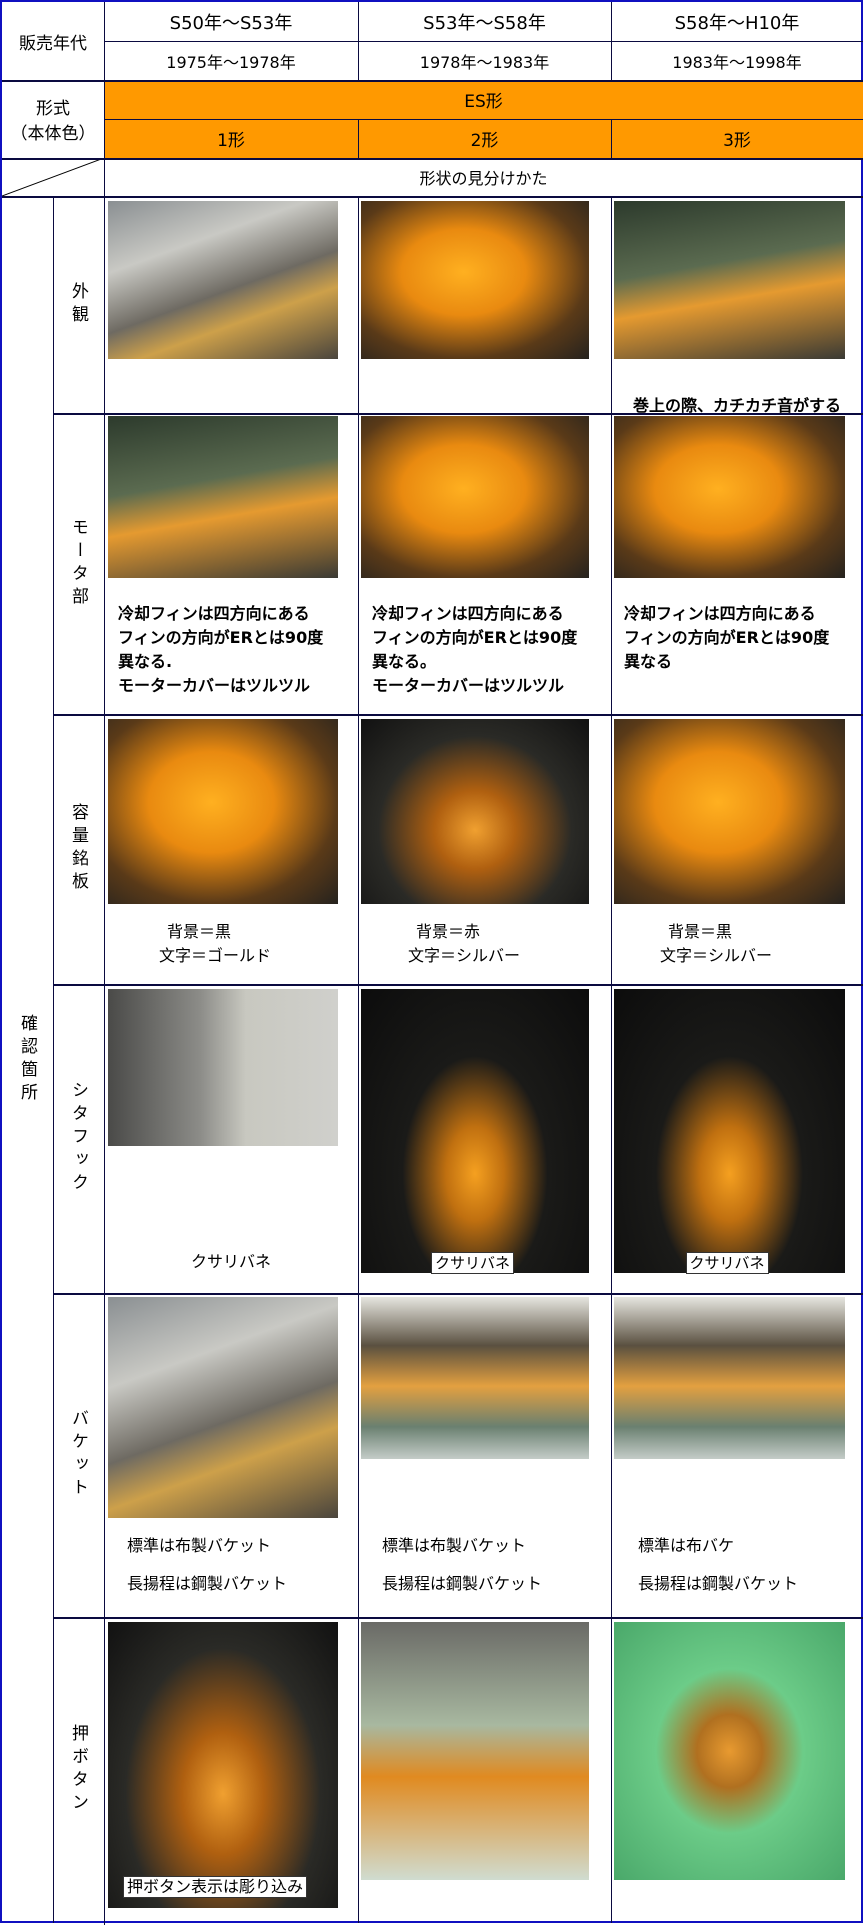 The height and width of the screenshot is (1925, 863). Describe the element at coordinates (215, 1887) in the screenshot. I see `cell-note-label: 押ボタン表示は彫り込み` at that location.